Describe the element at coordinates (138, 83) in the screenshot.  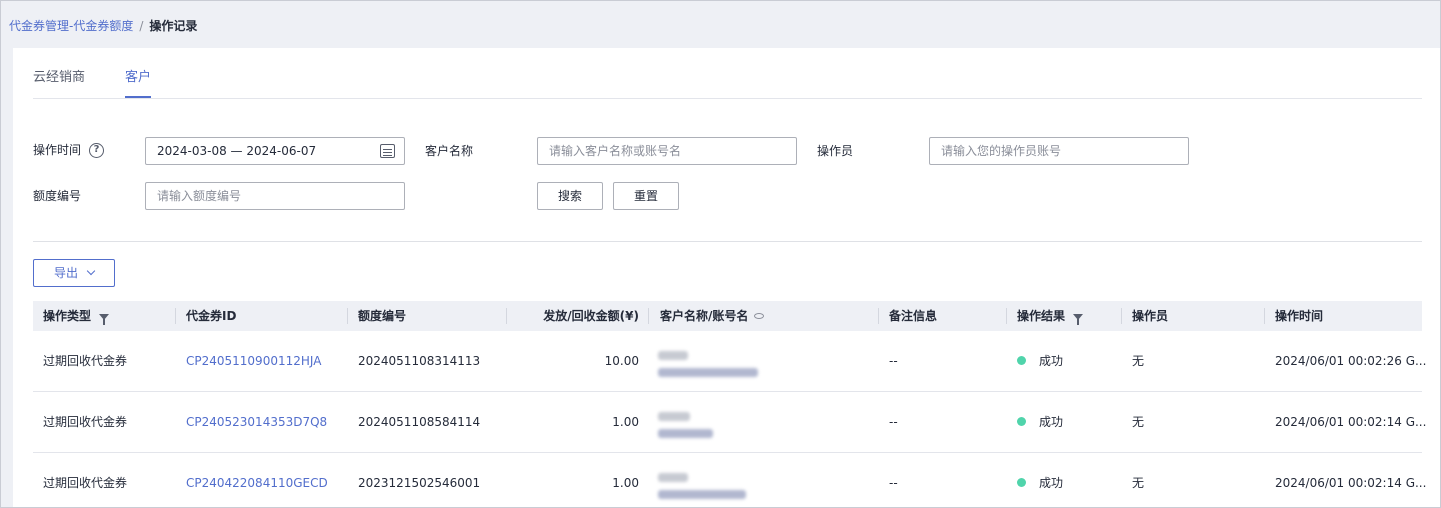
I see `tab-customer: 客户` at that location.